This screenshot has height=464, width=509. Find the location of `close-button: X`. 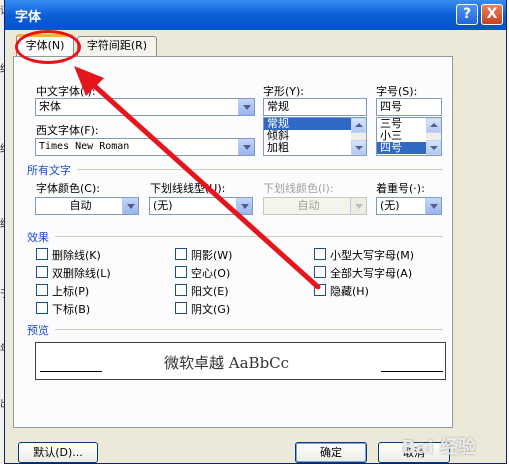

close-button: X is located at coordinates (492, 14).